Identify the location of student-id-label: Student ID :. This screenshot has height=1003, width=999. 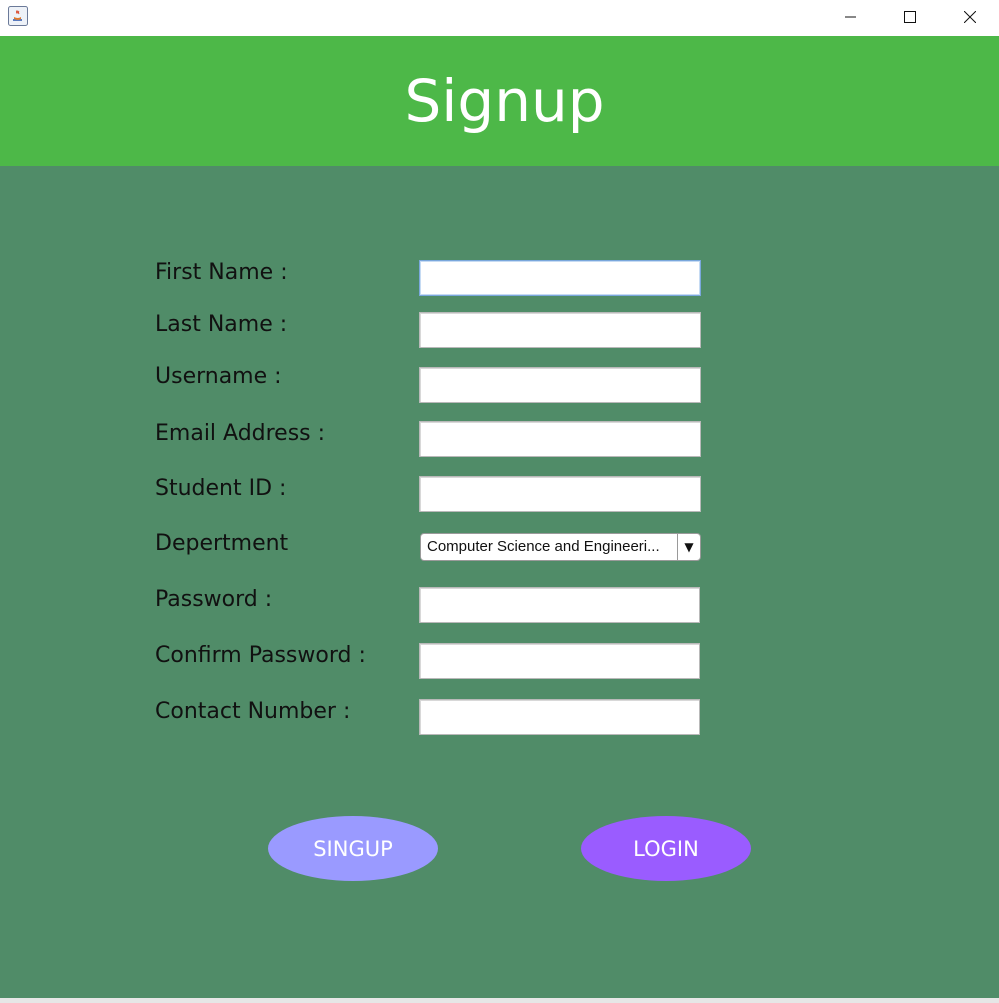
(221, 488).